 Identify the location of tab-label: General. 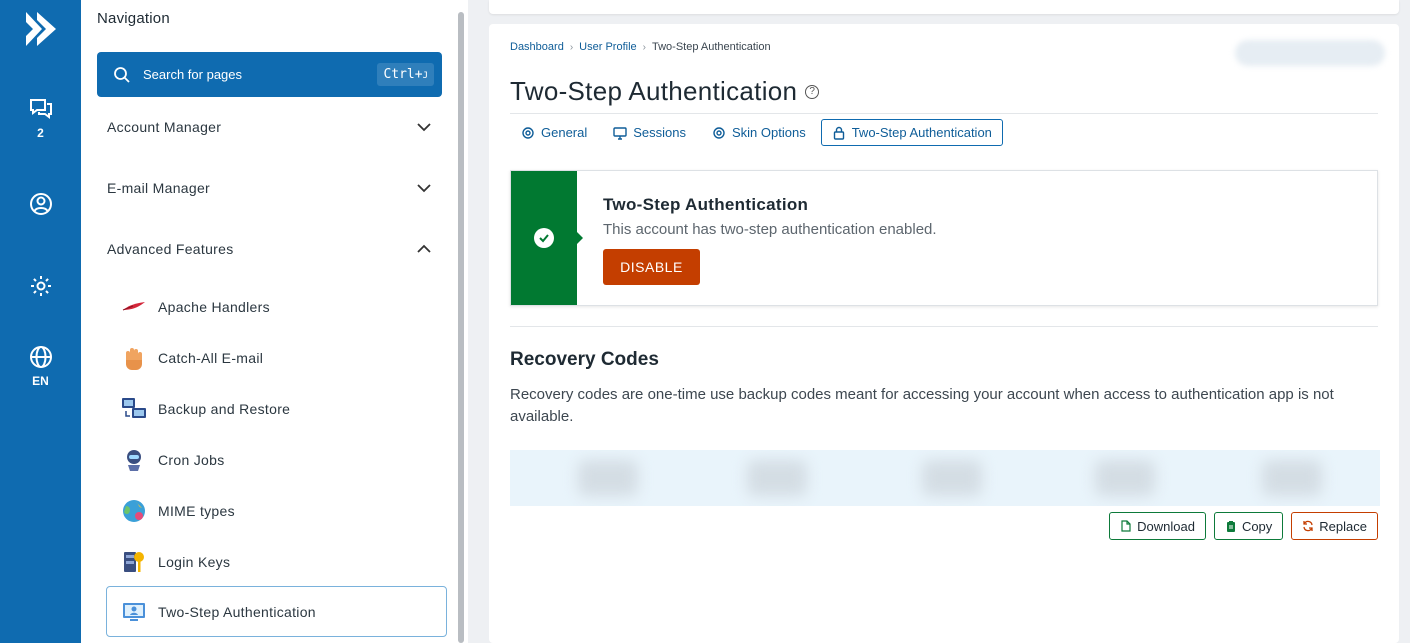
(564, 132).